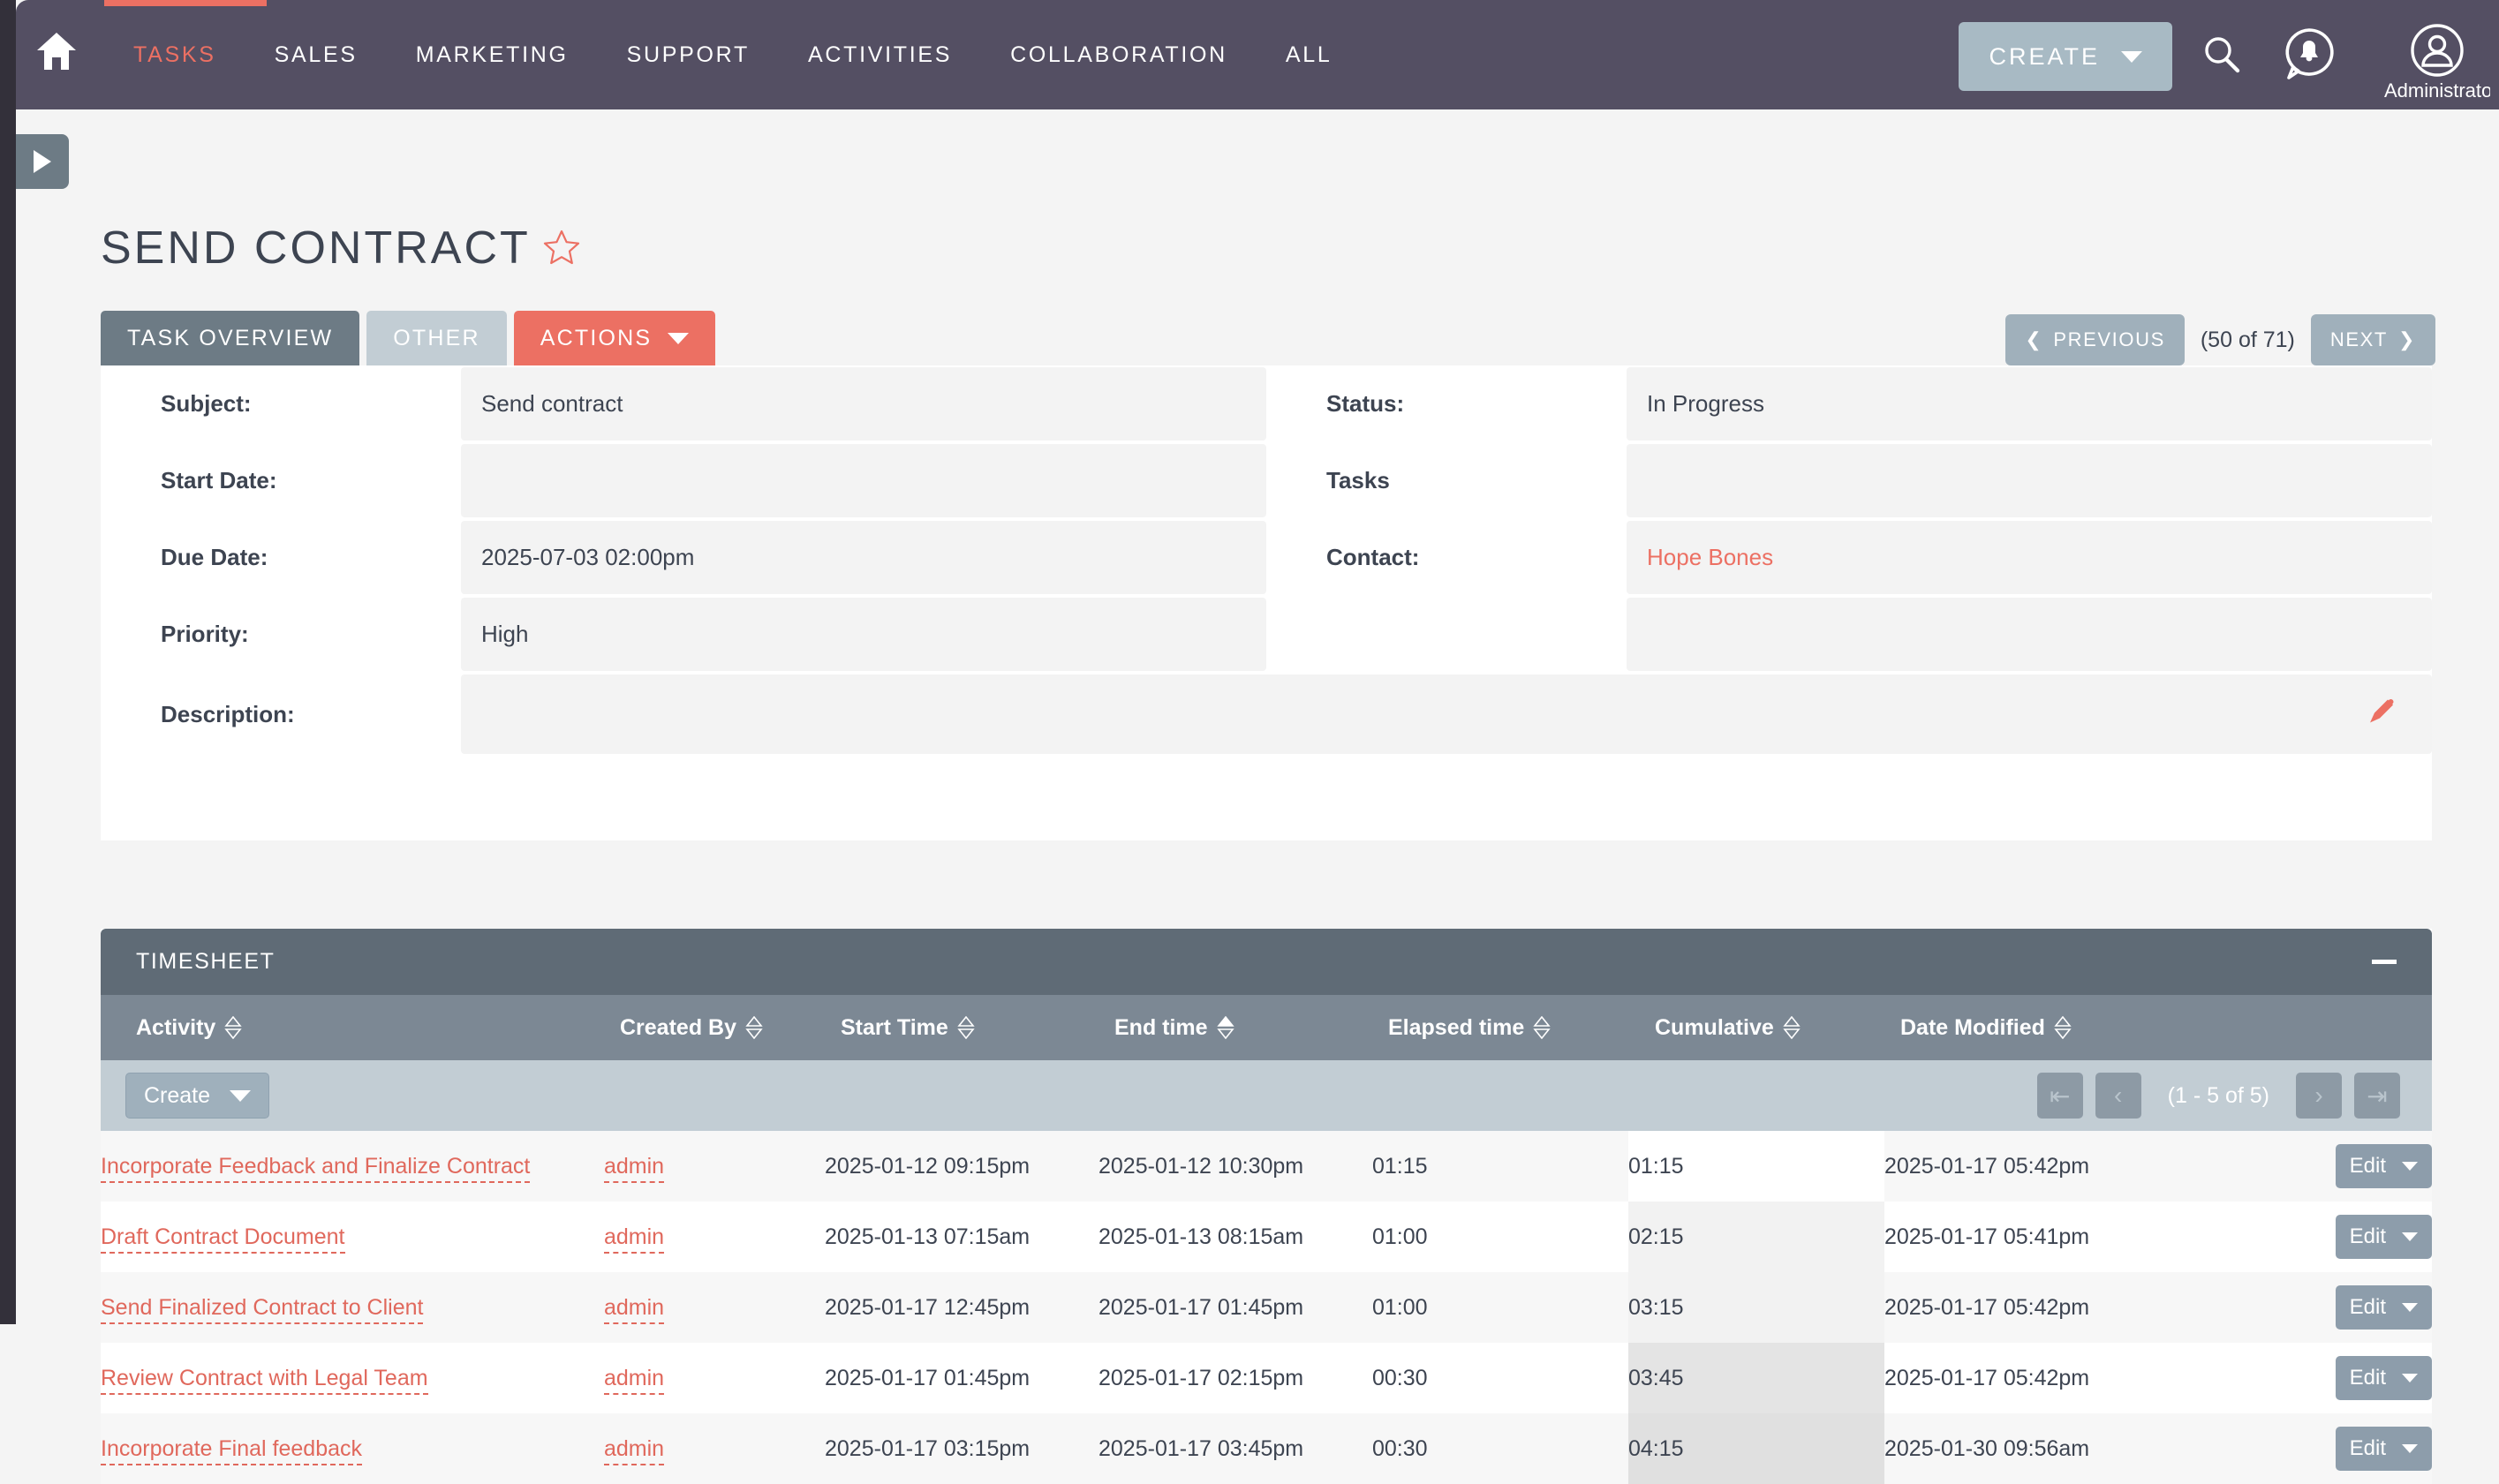 This screenshot has width=2499, height=1484. I want to click on activity-link: Review Contract with Legal Team, so click(265, 1380).